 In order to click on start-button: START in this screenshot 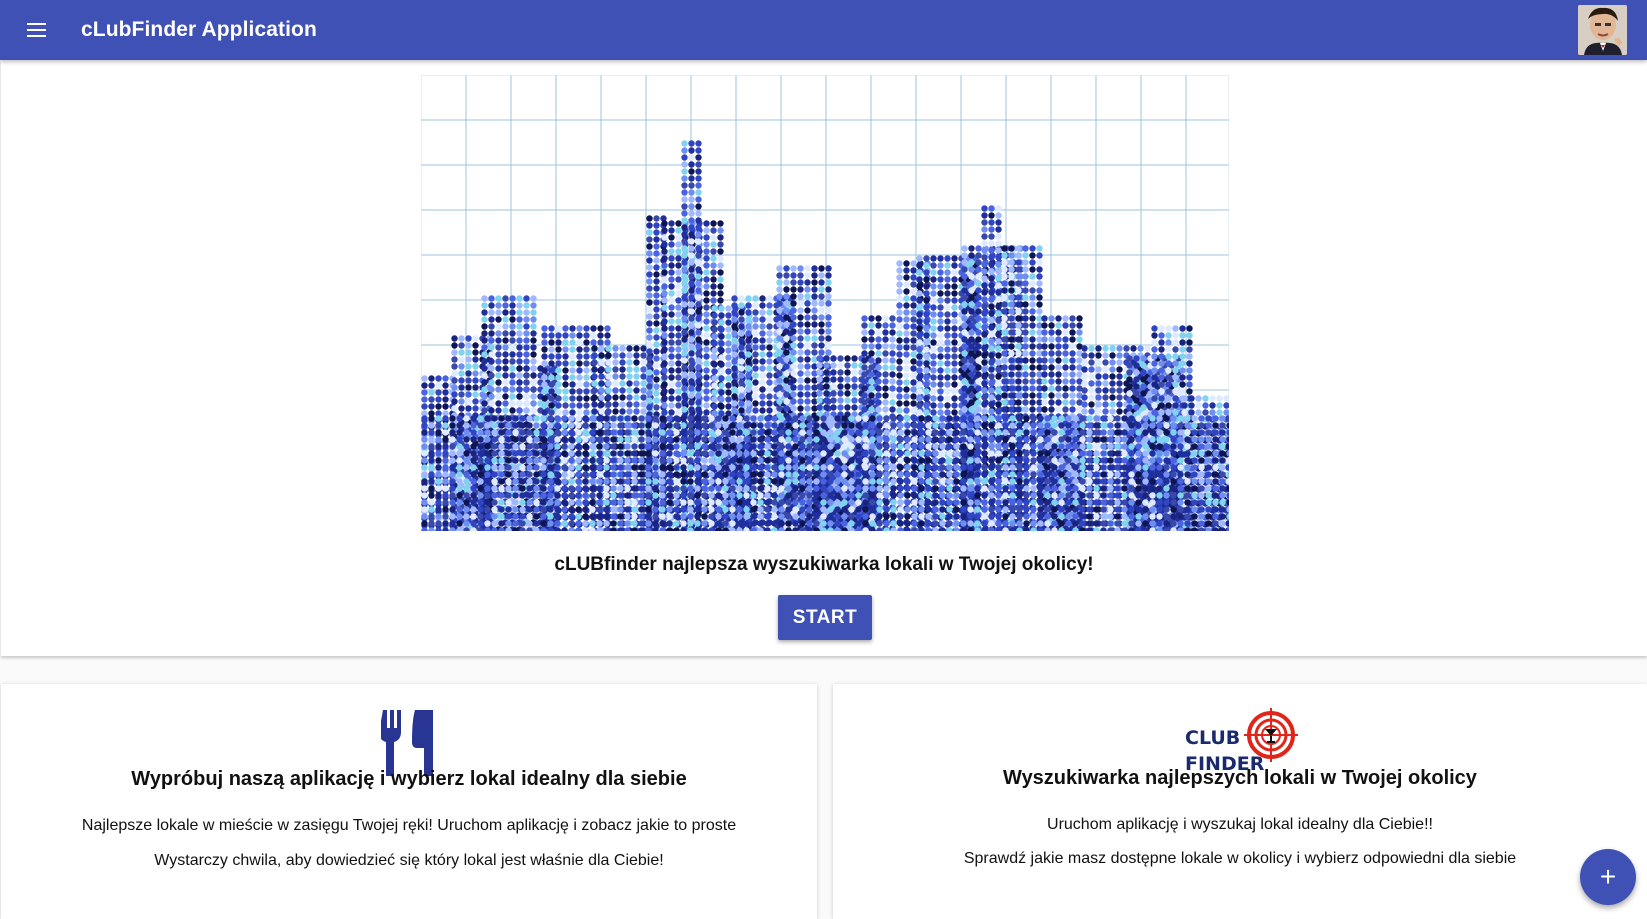, I will do `click(825, 617)`.